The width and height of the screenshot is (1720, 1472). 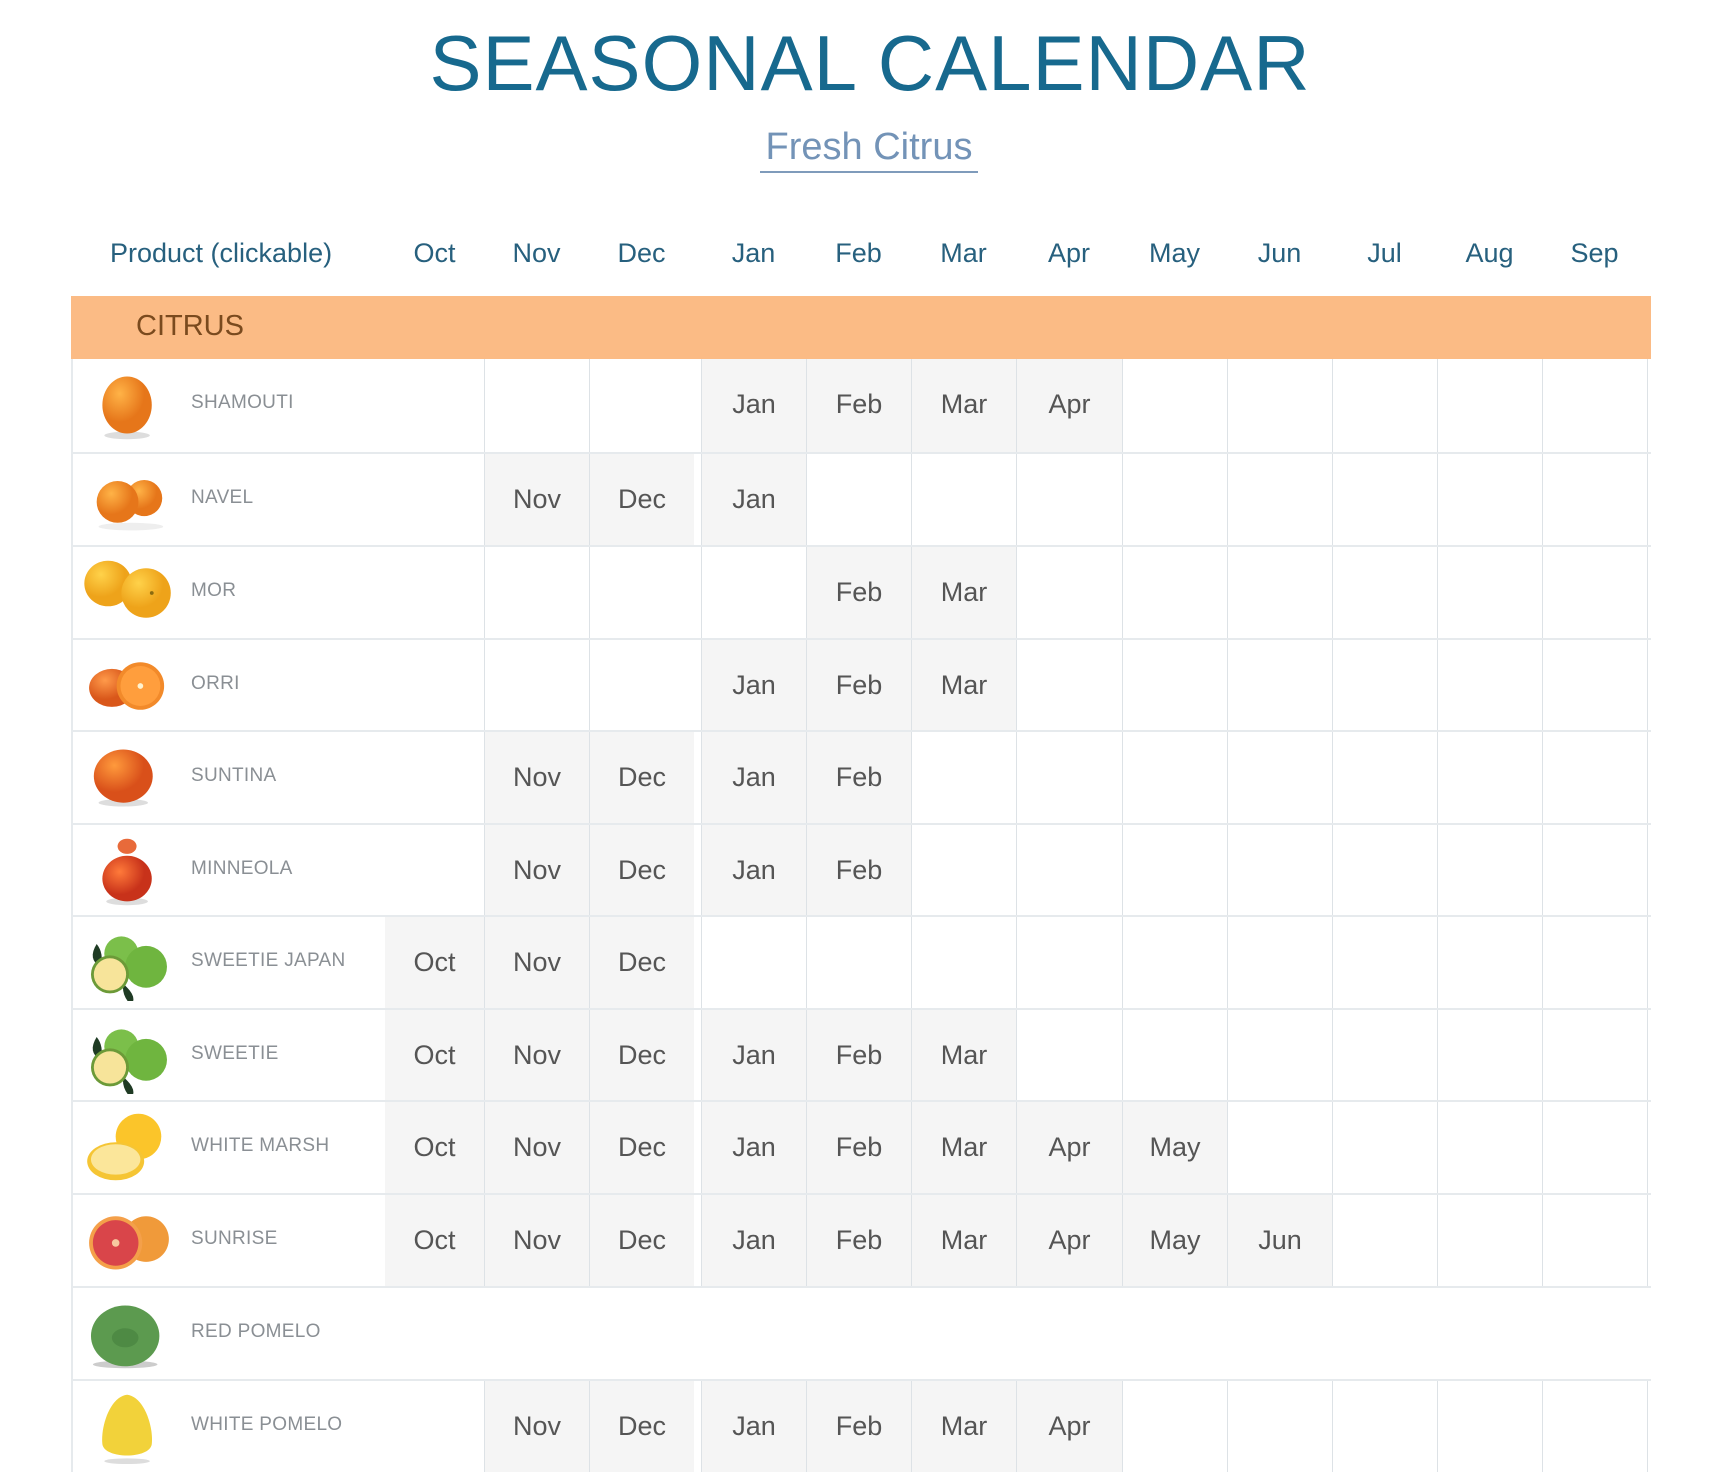 What do you see at coordinates (1069, 1055) in the screenshot?
I see `season-cell-apr` at bounding box center [1069, 1055].